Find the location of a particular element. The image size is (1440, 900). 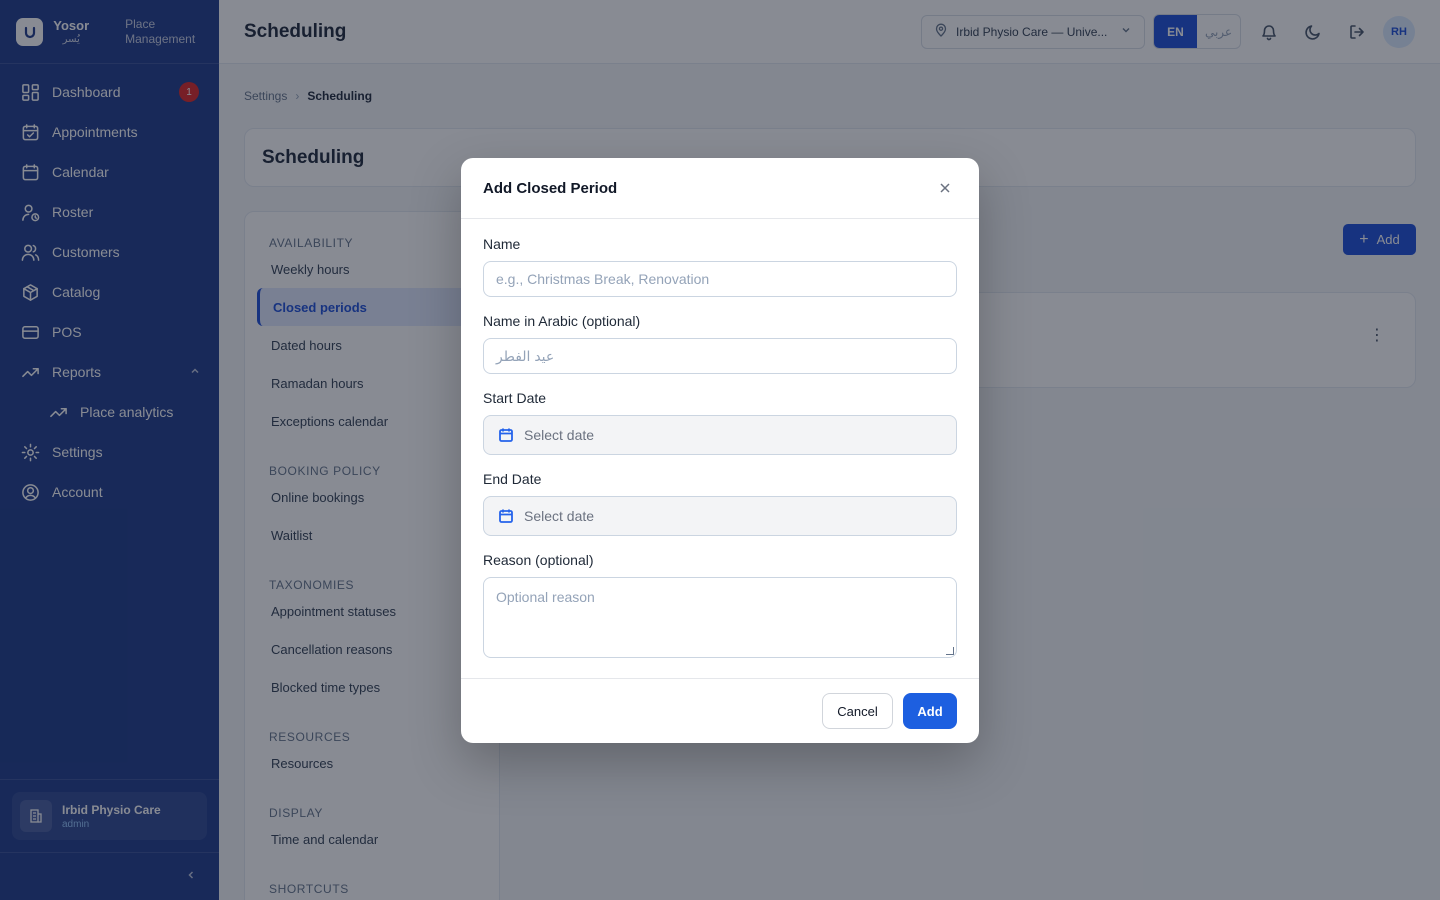

dialog-header: Add Closed Period is located at coordinates (720, 188).